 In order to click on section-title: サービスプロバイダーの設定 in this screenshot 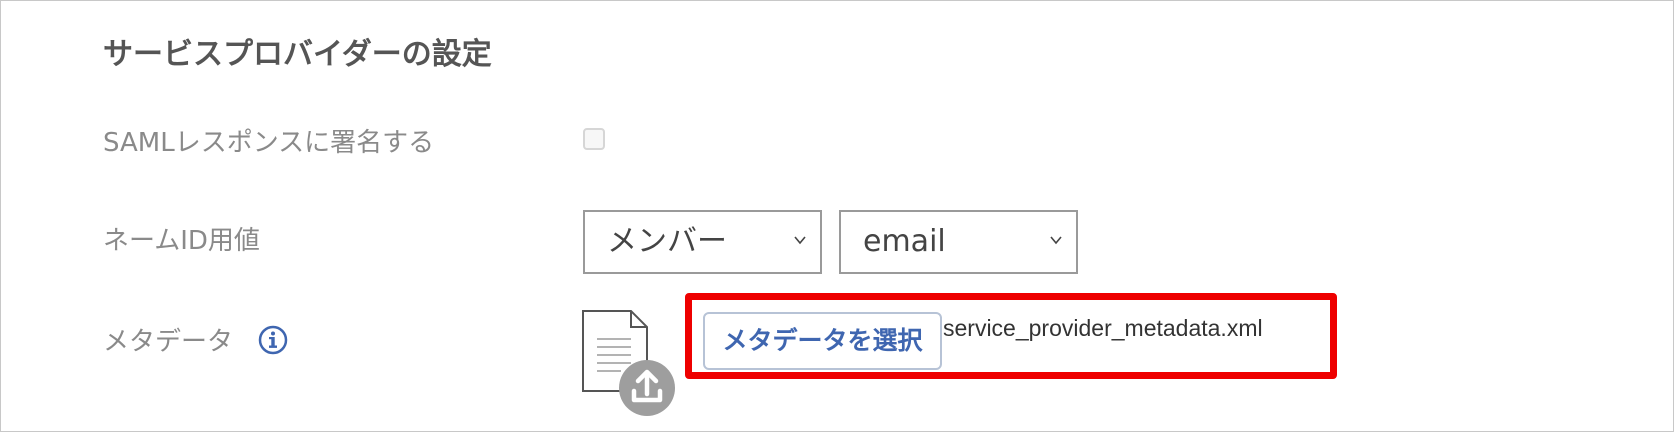, I will do `click(297, 54)`.